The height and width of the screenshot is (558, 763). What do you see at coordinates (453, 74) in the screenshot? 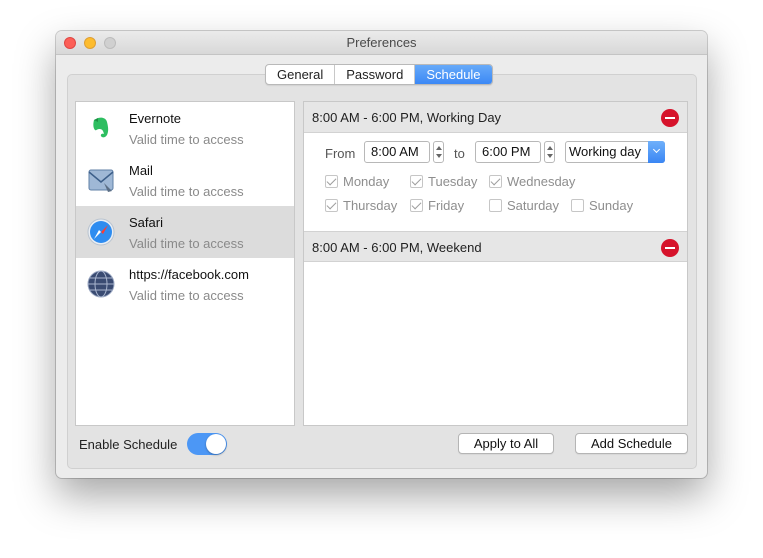
I see `tab-schedule: Schedule` at bounding box center [453, 74].